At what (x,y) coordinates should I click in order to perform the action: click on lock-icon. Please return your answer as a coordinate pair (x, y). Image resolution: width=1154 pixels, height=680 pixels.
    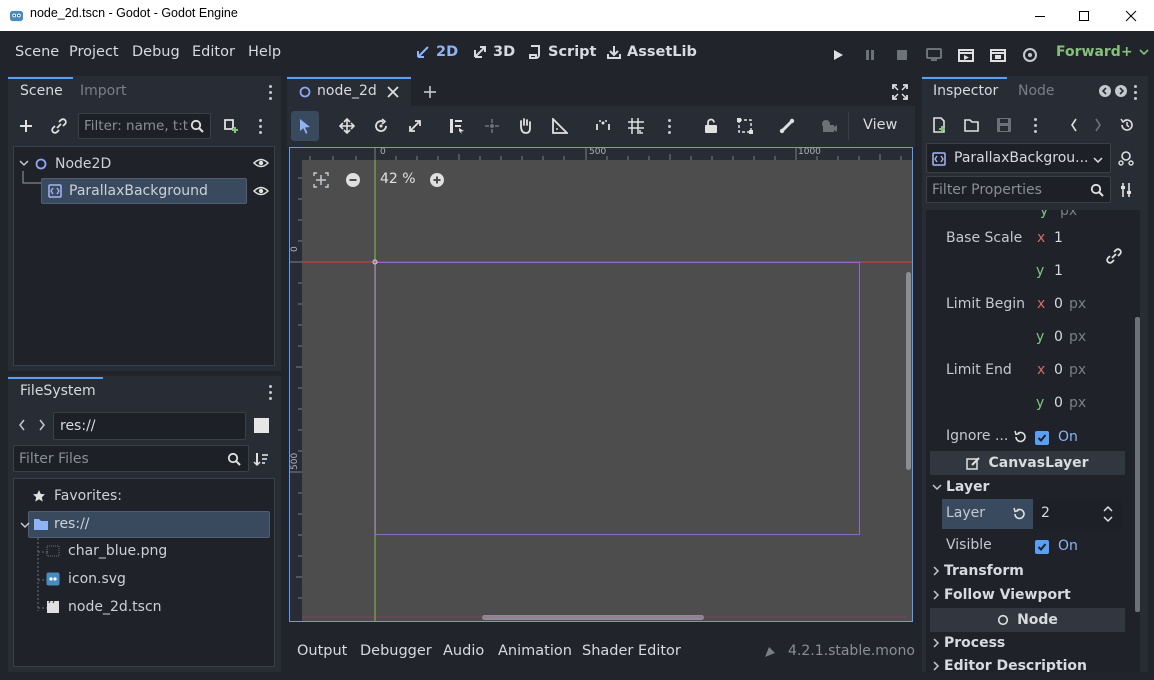
    Looking at the image, I should click on (711, 126).